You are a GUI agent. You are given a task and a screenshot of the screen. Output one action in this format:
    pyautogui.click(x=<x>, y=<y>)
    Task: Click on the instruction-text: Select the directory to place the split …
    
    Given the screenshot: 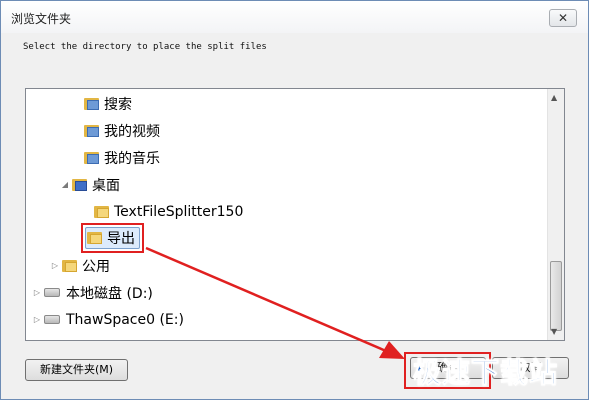 What is the action you would take?
    pyautogui.click(x=145, y=47)
    